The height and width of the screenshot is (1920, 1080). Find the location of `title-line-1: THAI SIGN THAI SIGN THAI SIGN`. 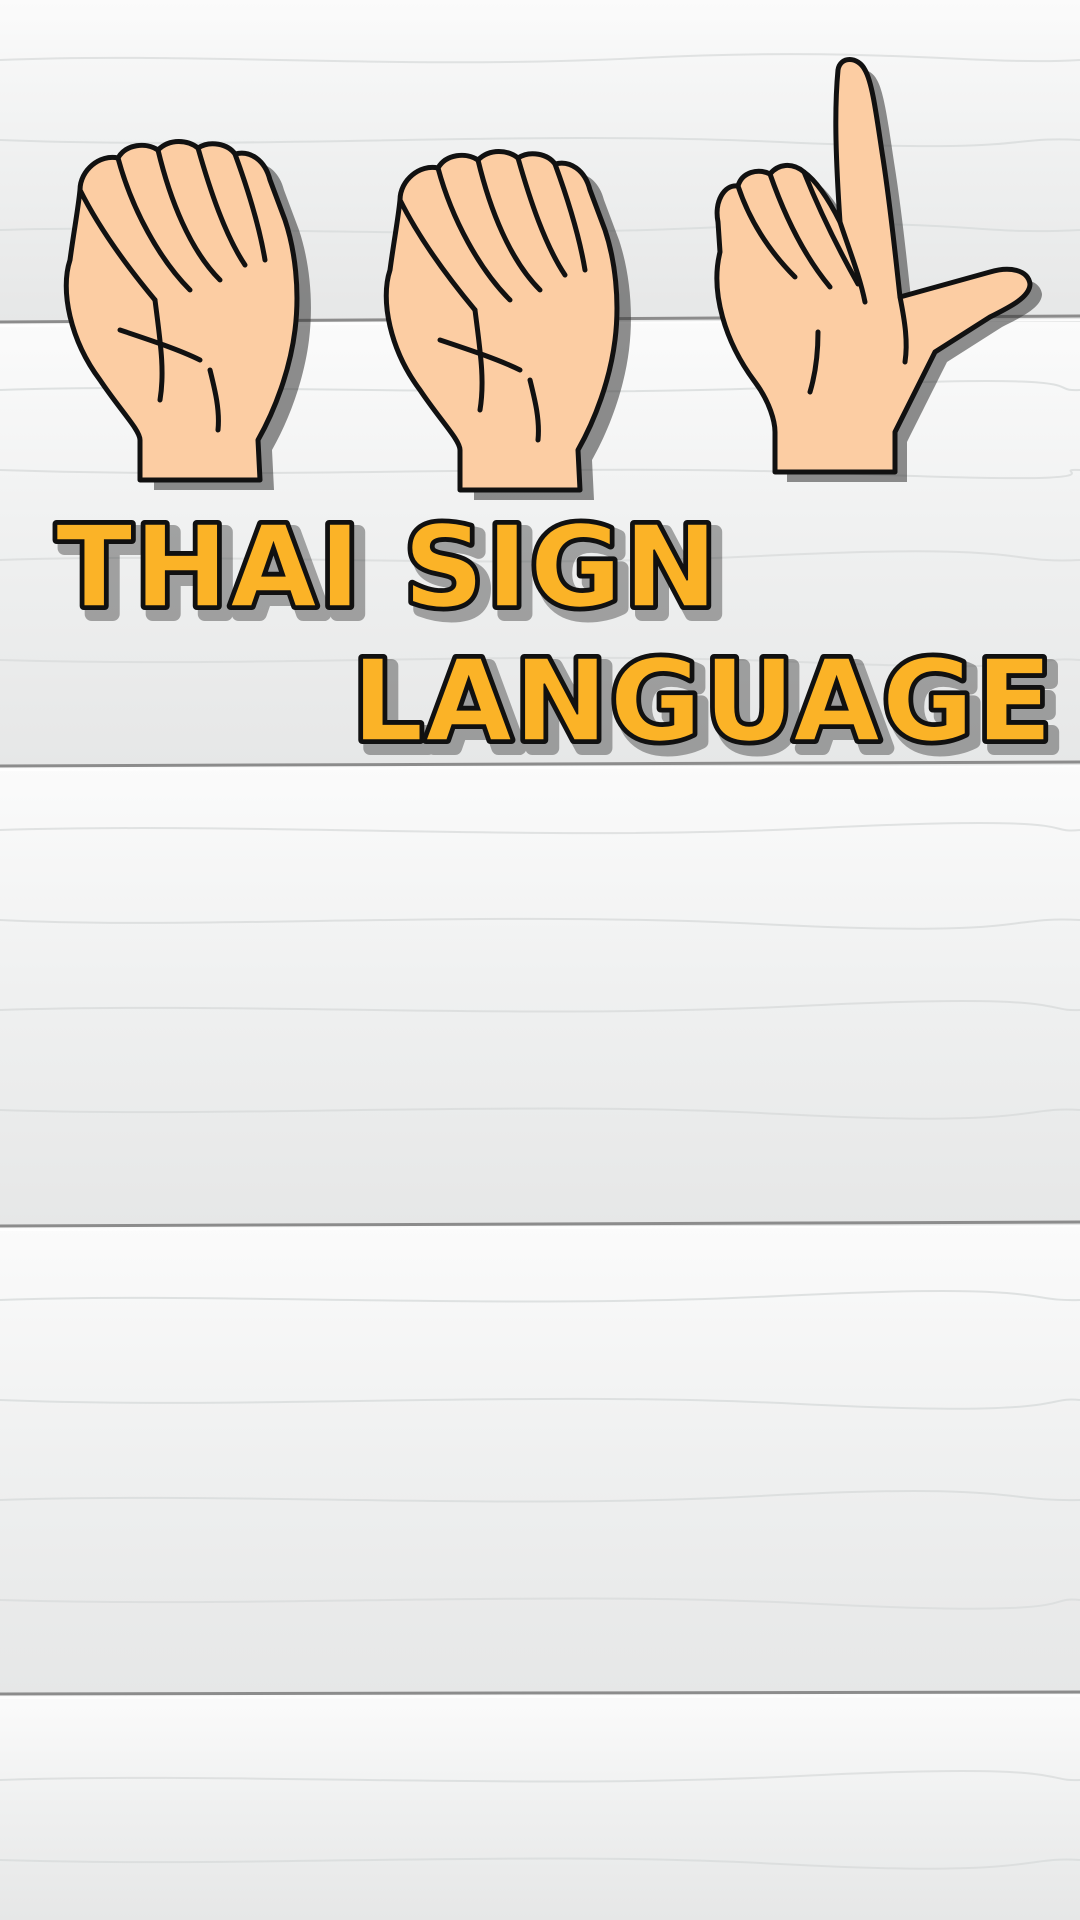

title-line-1: THAI SIGN THAI SIGN THAI SIGN is located at coordinates (392, 573).